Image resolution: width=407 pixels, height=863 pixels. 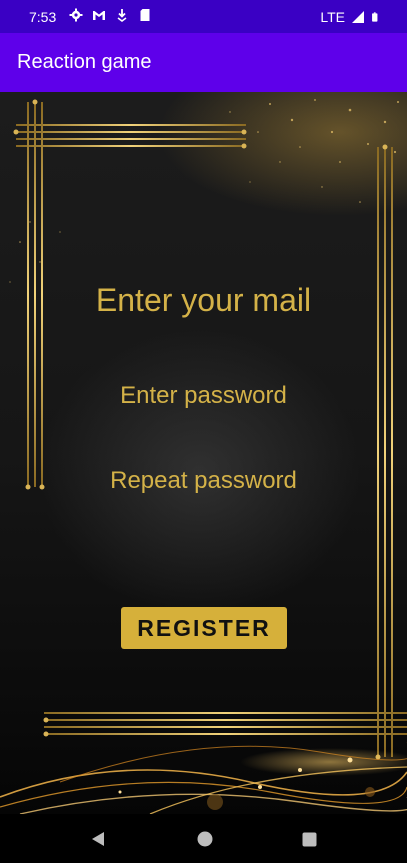 I want to click on network-type: LTE, so click(x=332, y=17).